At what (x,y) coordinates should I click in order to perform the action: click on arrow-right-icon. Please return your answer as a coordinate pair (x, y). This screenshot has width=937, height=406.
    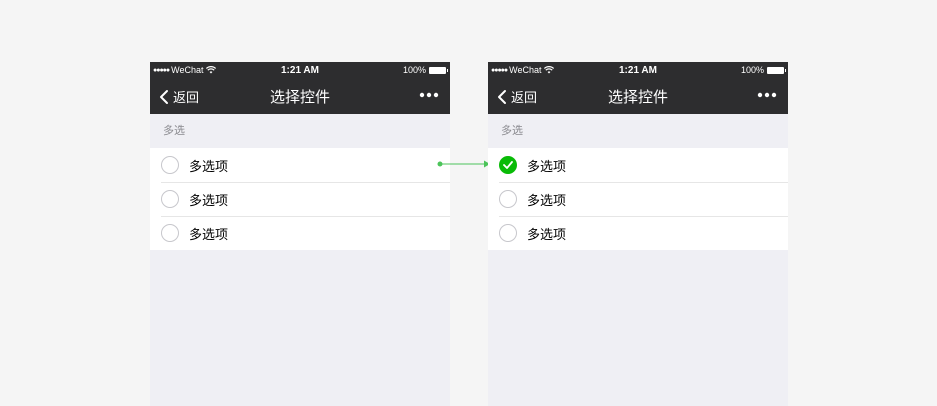
    Looking at the image, I should click on (463, 164).